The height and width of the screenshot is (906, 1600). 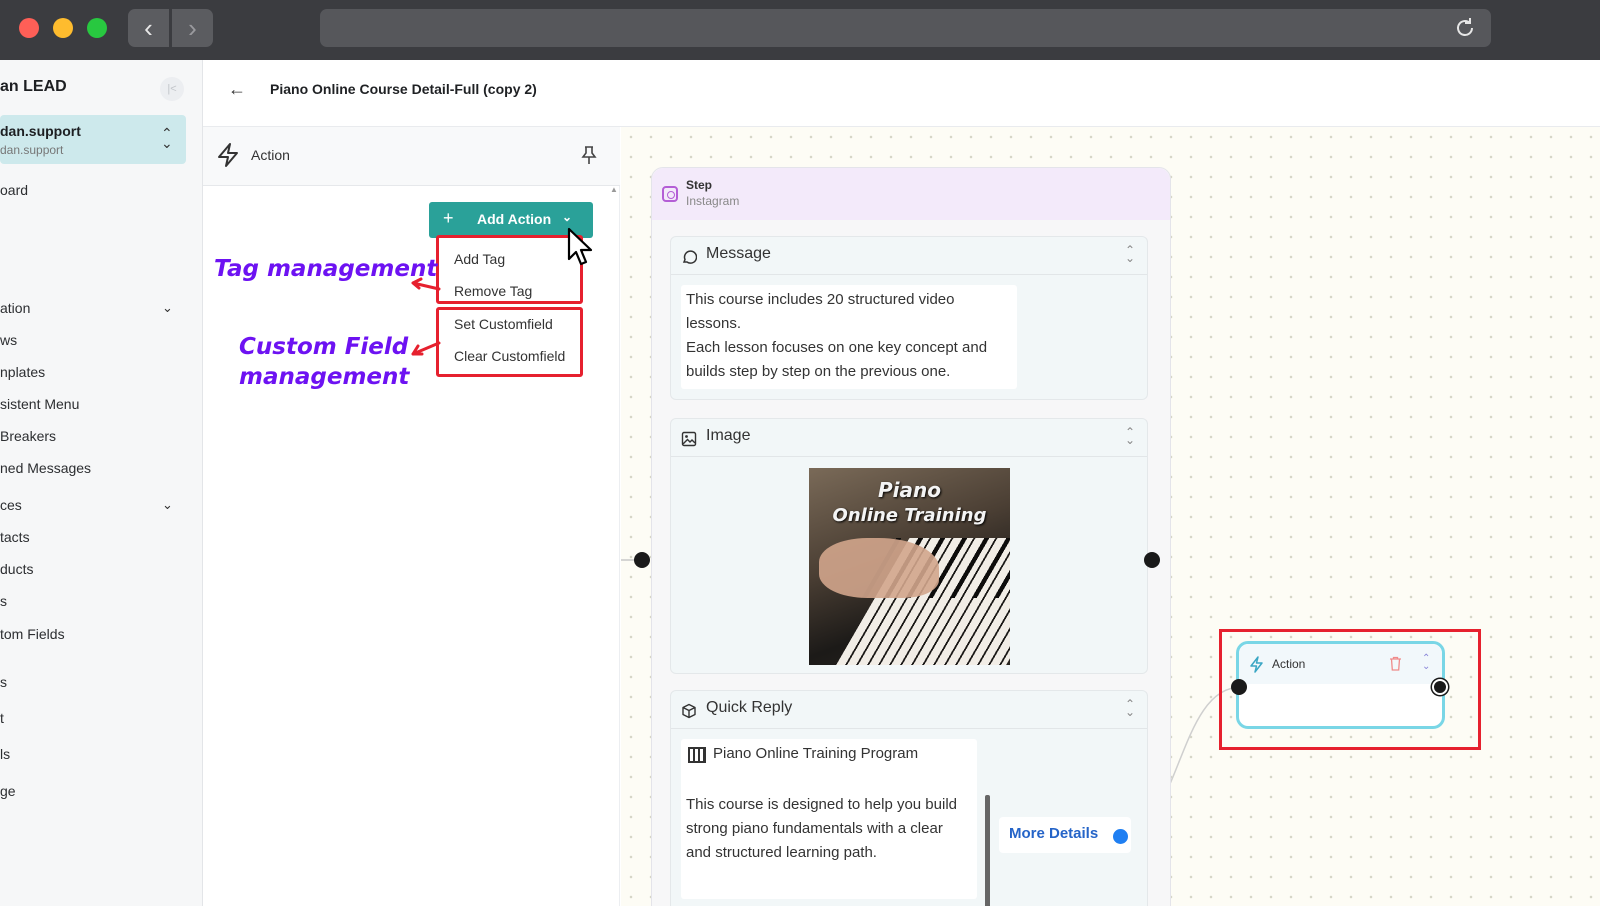 I want to click on chevron-up-down-icon: ⌃ ⌄, so click(x=167, y=138).